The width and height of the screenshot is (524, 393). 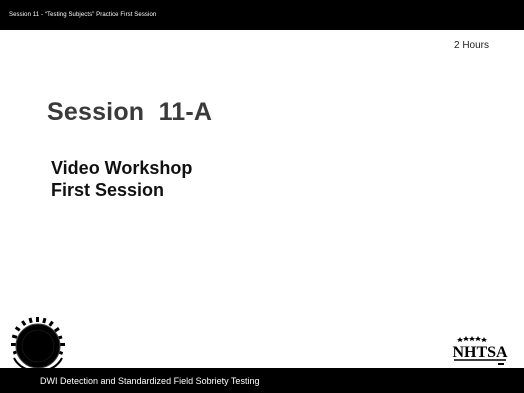 I want to click on session-title: Session 11-A, so click(x=130, y=112).